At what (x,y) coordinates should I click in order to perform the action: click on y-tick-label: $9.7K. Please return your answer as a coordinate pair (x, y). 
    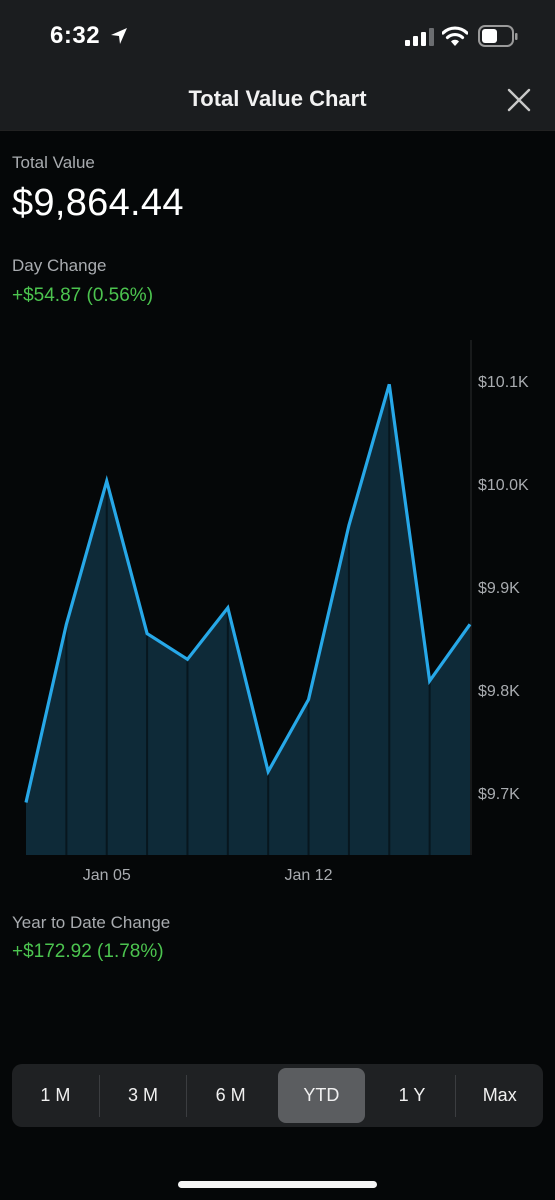
    Looking at the image, I should click on (499, 794).